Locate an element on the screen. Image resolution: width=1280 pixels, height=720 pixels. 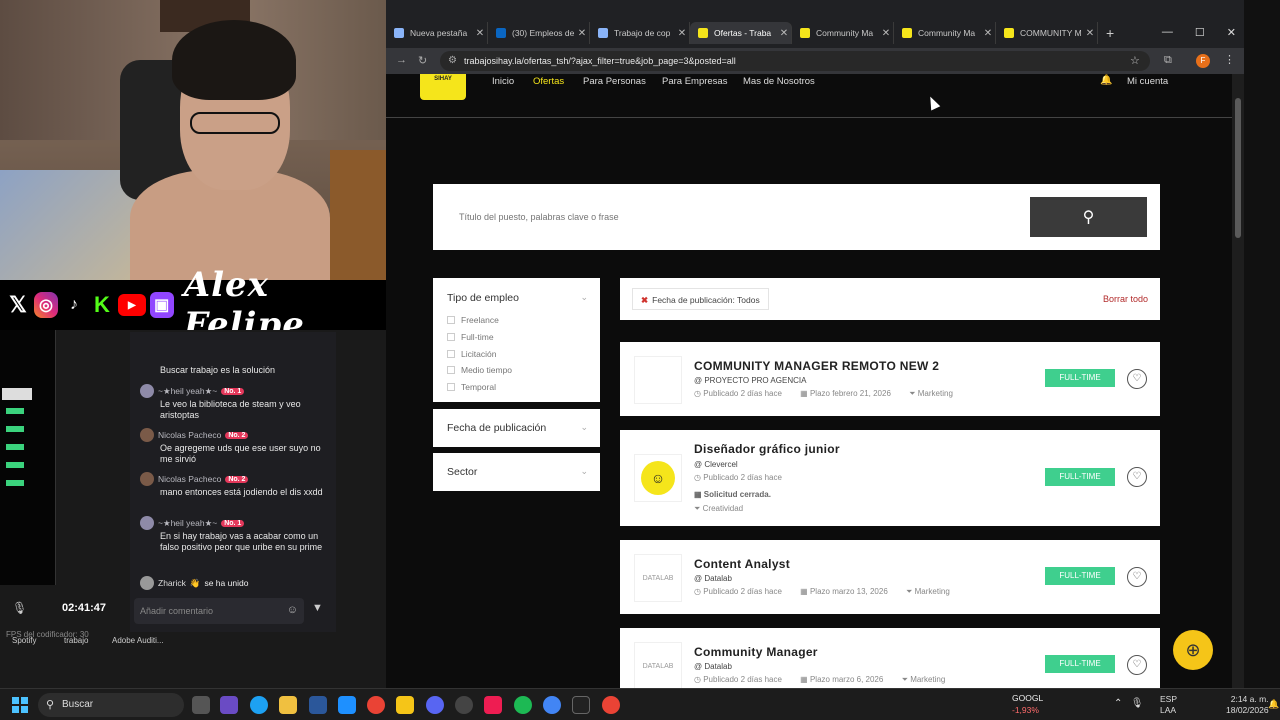
nav-para-empresas: Para Empresas is located at coordinates (694, 81).